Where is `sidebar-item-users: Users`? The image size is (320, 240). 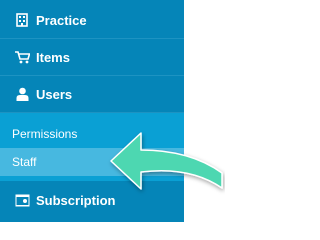 sidebar-item-users: Users is located at coordinates (92, 94).